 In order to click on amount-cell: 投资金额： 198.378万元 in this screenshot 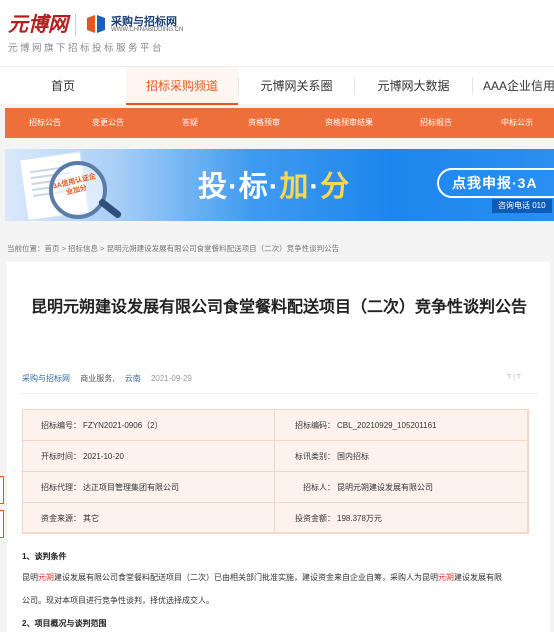, I will do `click(401, 518)`.